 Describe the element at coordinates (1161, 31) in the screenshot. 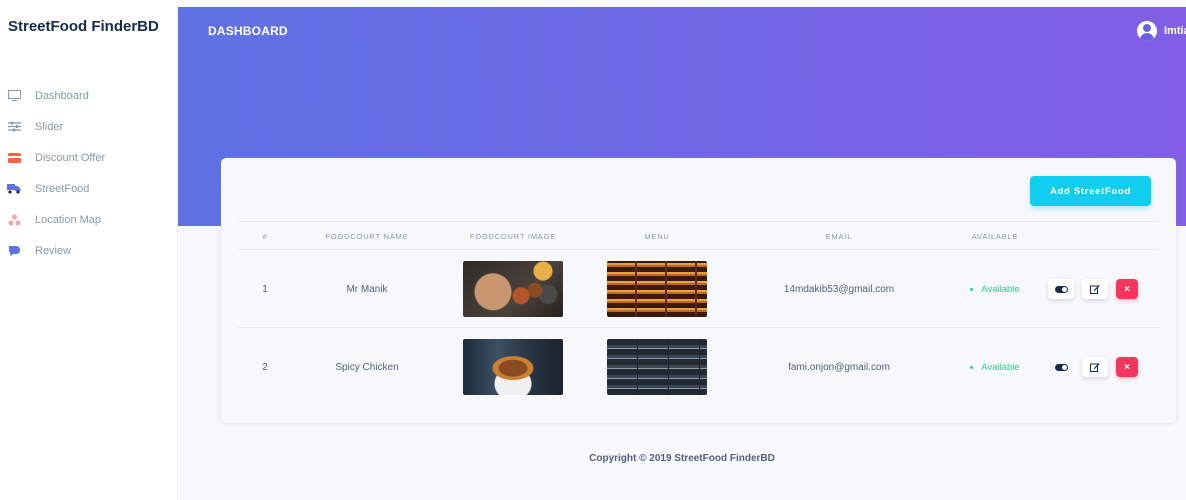

I see `user-menu: Imtiaz` at that location.